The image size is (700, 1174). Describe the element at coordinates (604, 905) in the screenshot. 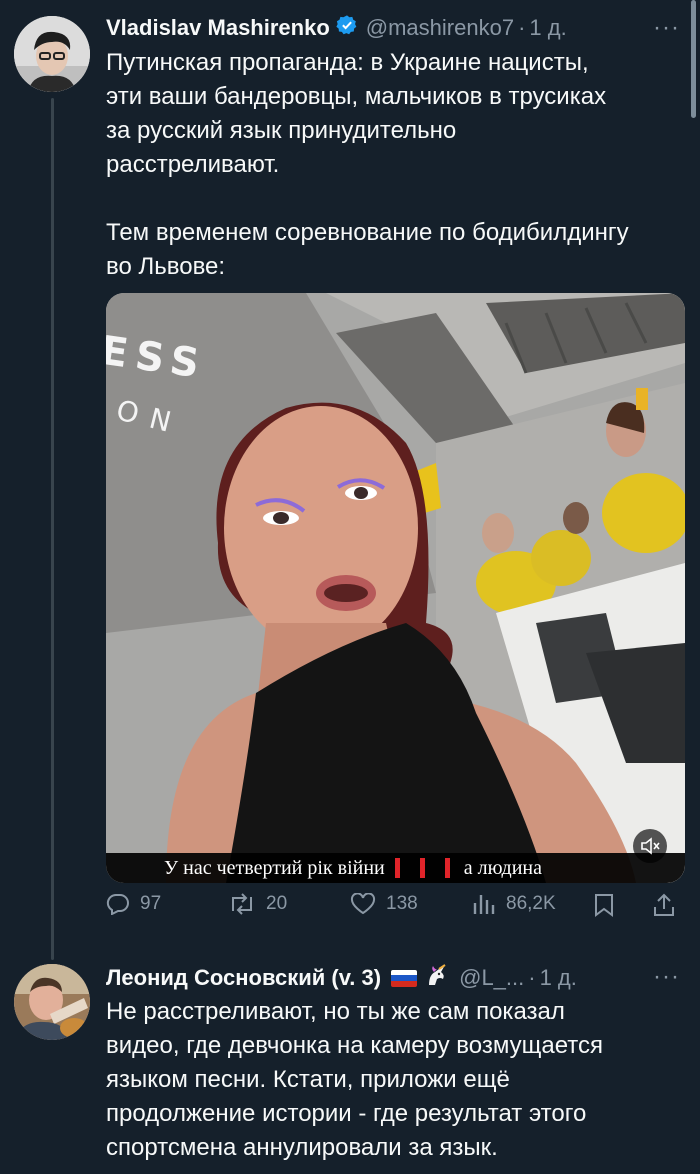

I see `bookmark-icon` at that location.